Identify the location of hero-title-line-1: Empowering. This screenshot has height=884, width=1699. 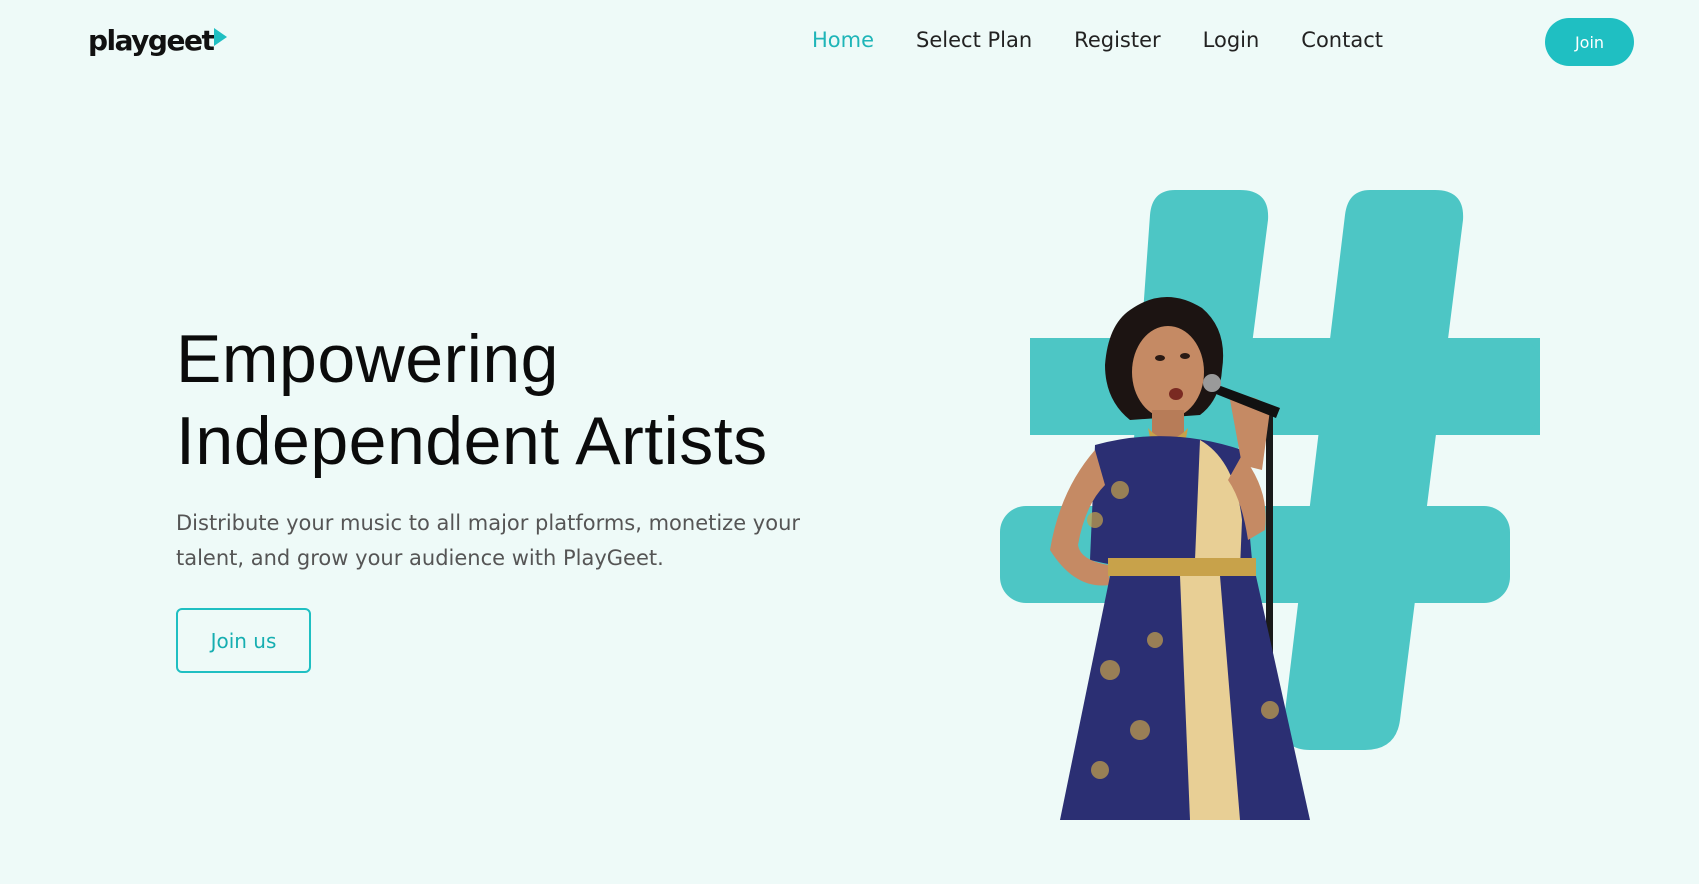
(367, 359).